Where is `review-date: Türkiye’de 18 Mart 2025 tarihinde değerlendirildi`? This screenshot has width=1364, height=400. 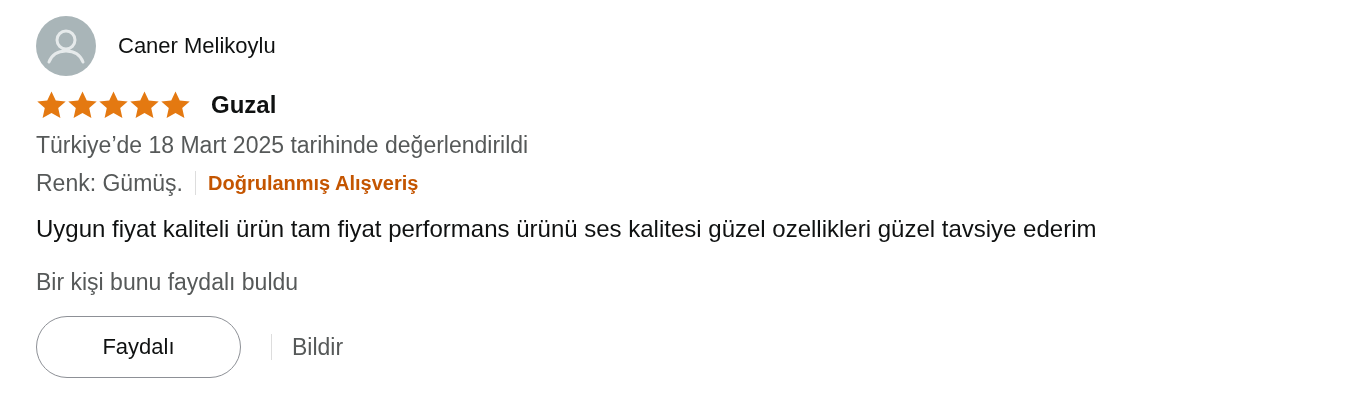
review-date: Türkiye’de 18 Mart 2025 tarihinde değerlendirildi is located at coordinates (283, 145).